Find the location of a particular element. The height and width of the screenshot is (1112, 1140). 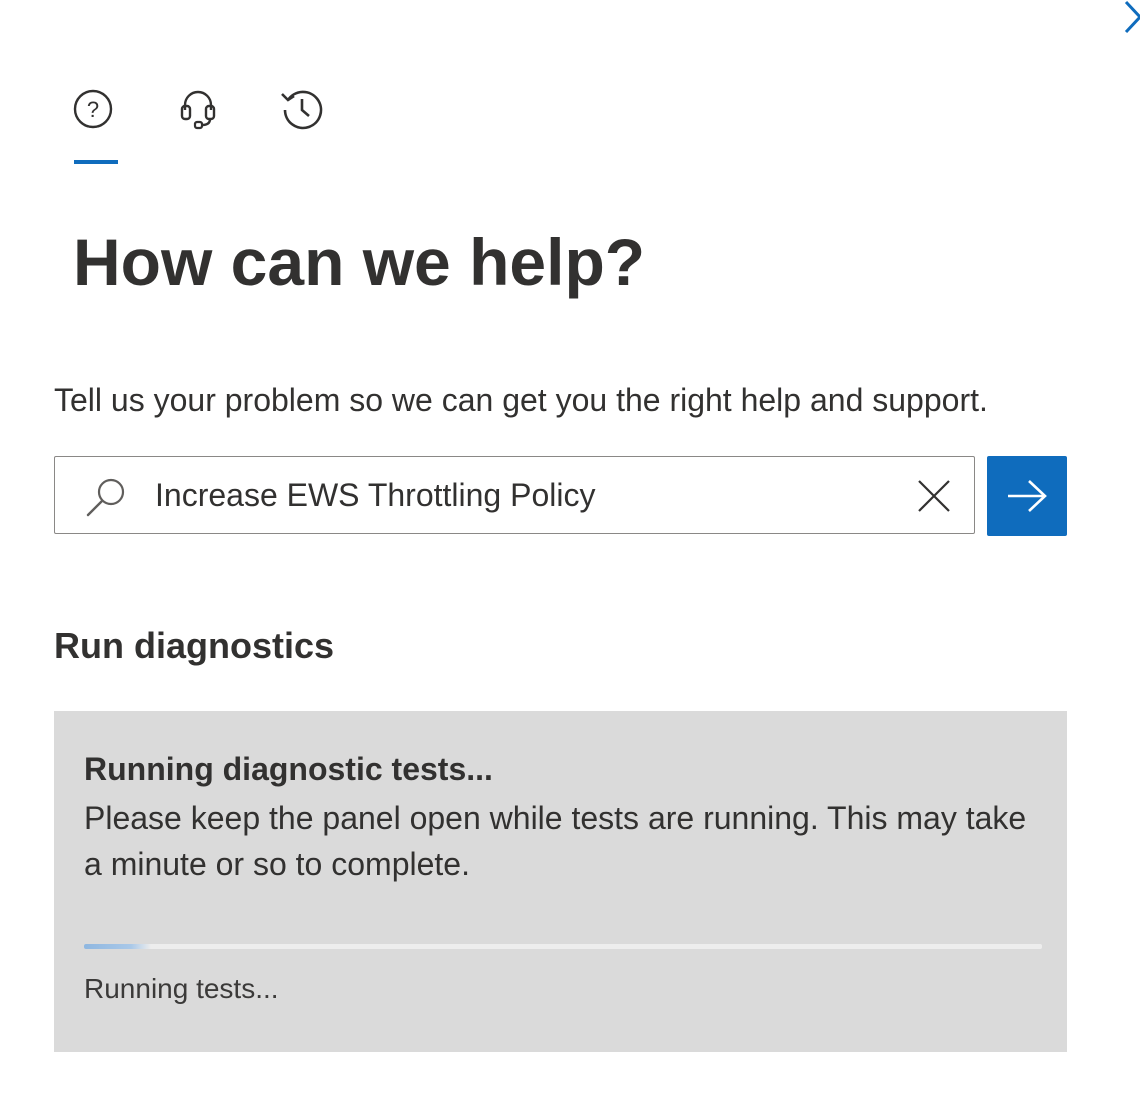

close-panel-button is located at coordinates (1129, 20).